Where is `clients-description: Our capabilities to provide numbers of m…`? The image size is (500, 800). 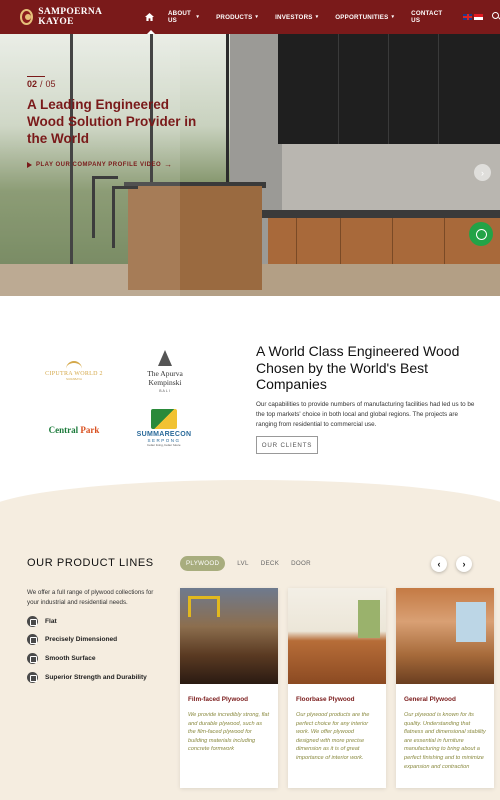
clients-description: Our capabilities to provide numbers of m… is located at coordinates (365, 414).